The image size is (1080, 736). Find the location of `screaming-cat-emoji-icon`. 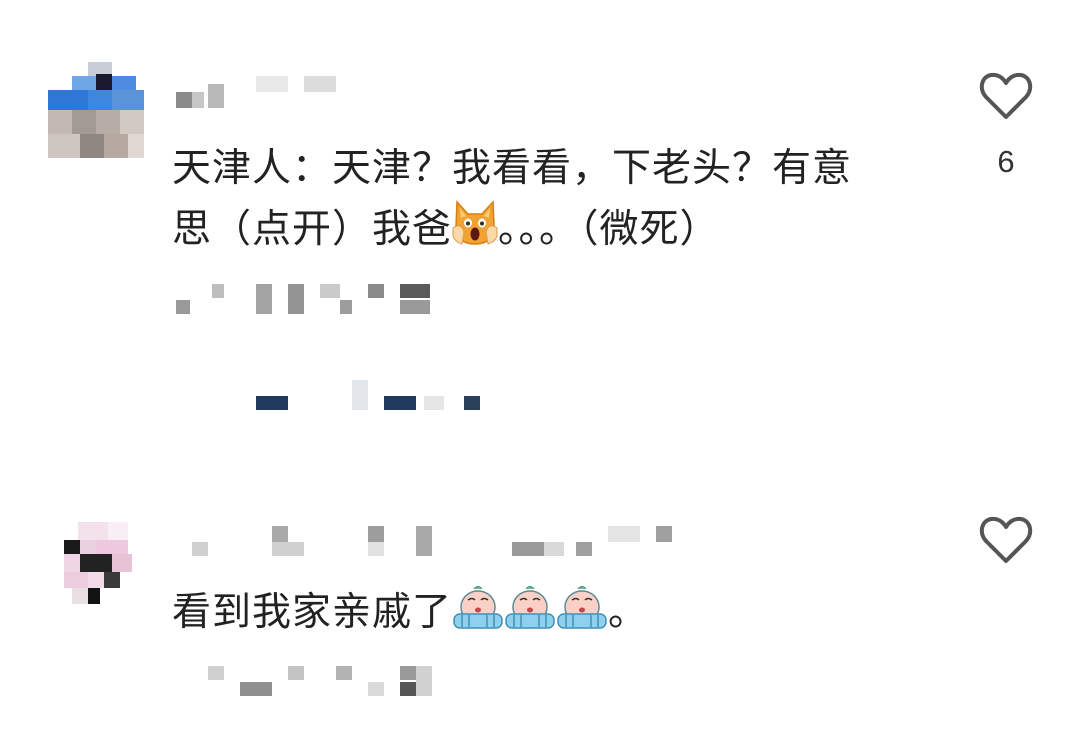

screaming-cat-emoji-icon is located at coordinates (475, 231).